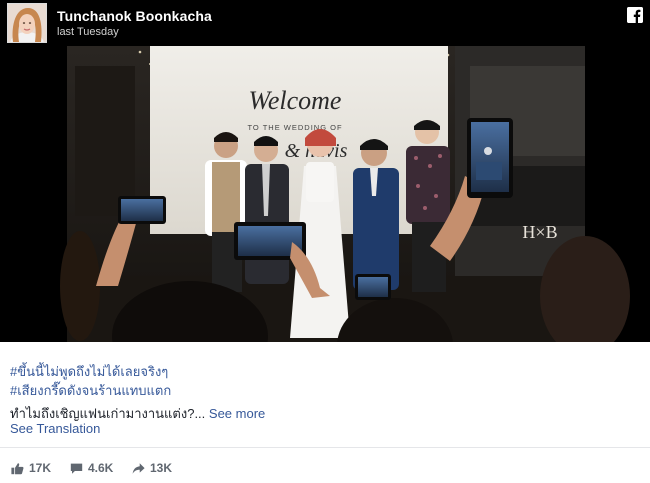  What do you see at coordinates (134, 16) in the screenshot?
I see `author-name: Tunchanok Boonkacha` at bounding box center [134, 16].